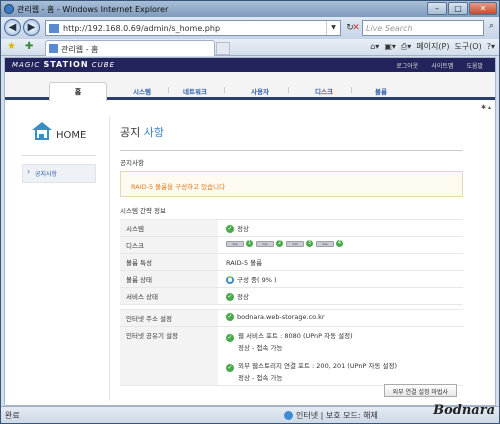 This screenshot has height=424, width=500. What do you see at coordinates (291, 150) in the screenshot?
I see `title-divider` at bounding box center [291, 150].